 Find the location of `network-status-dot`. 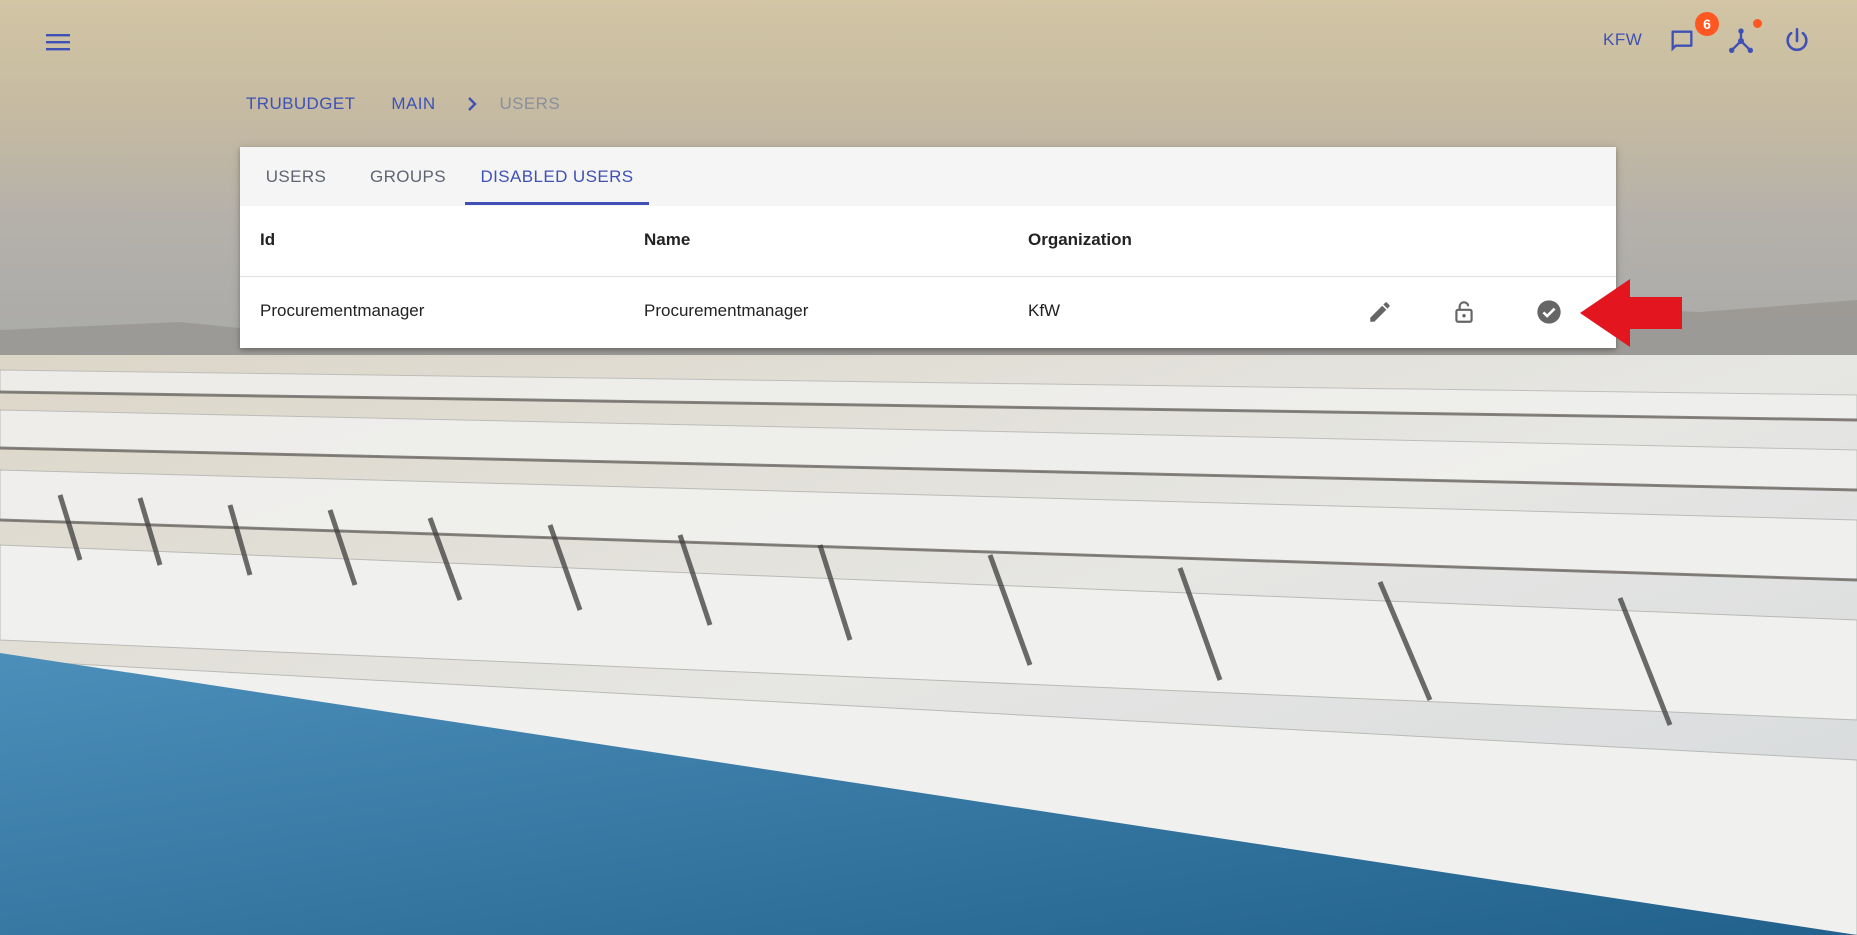

network-status-dot is located at coordinates (1757, 23).